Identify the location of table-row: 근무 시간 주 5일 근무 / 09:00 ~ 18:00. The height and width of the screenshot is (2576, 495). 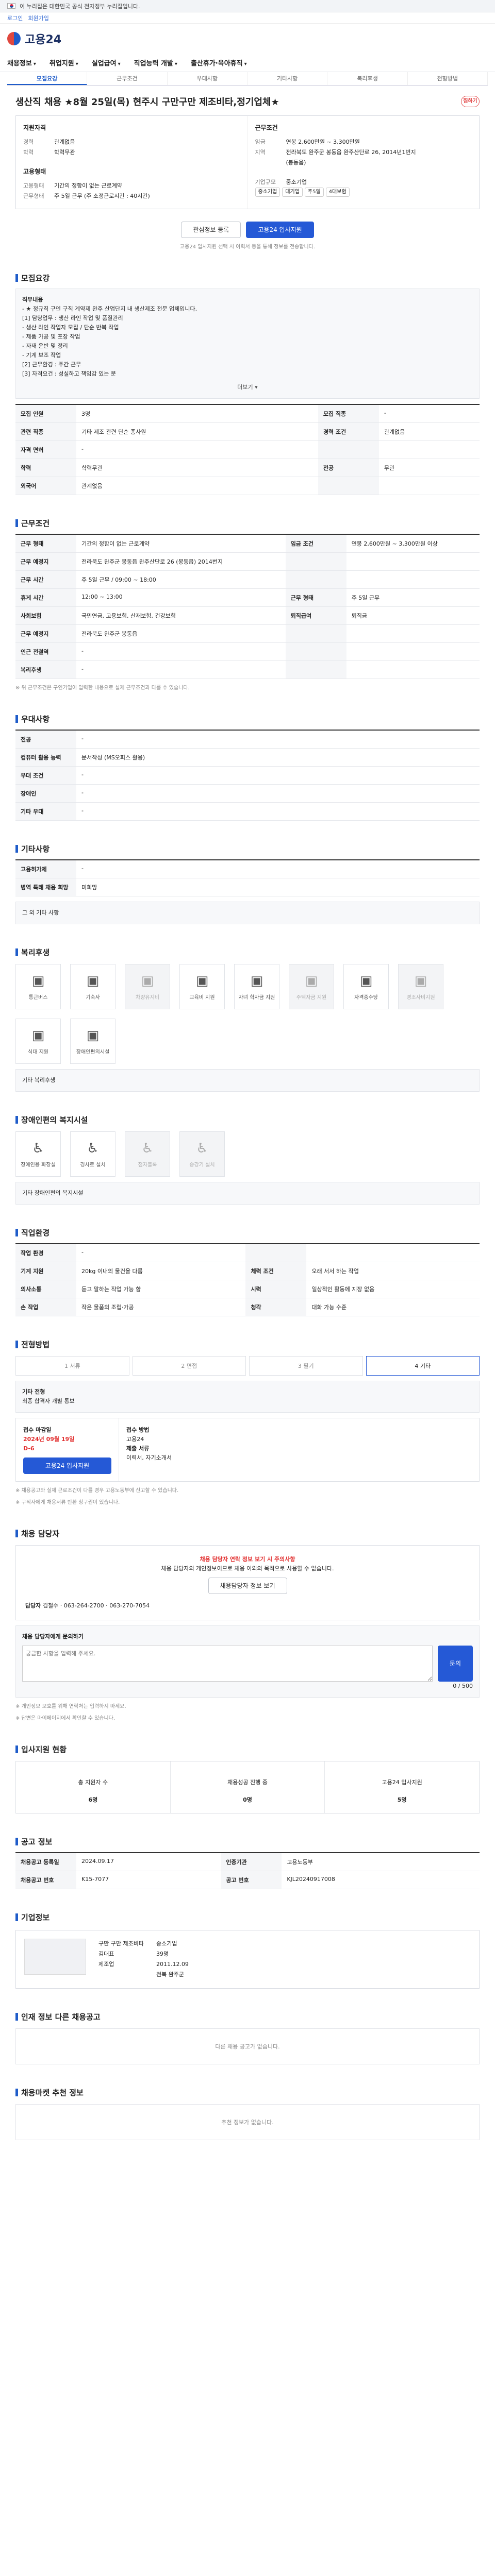
(247, 579).